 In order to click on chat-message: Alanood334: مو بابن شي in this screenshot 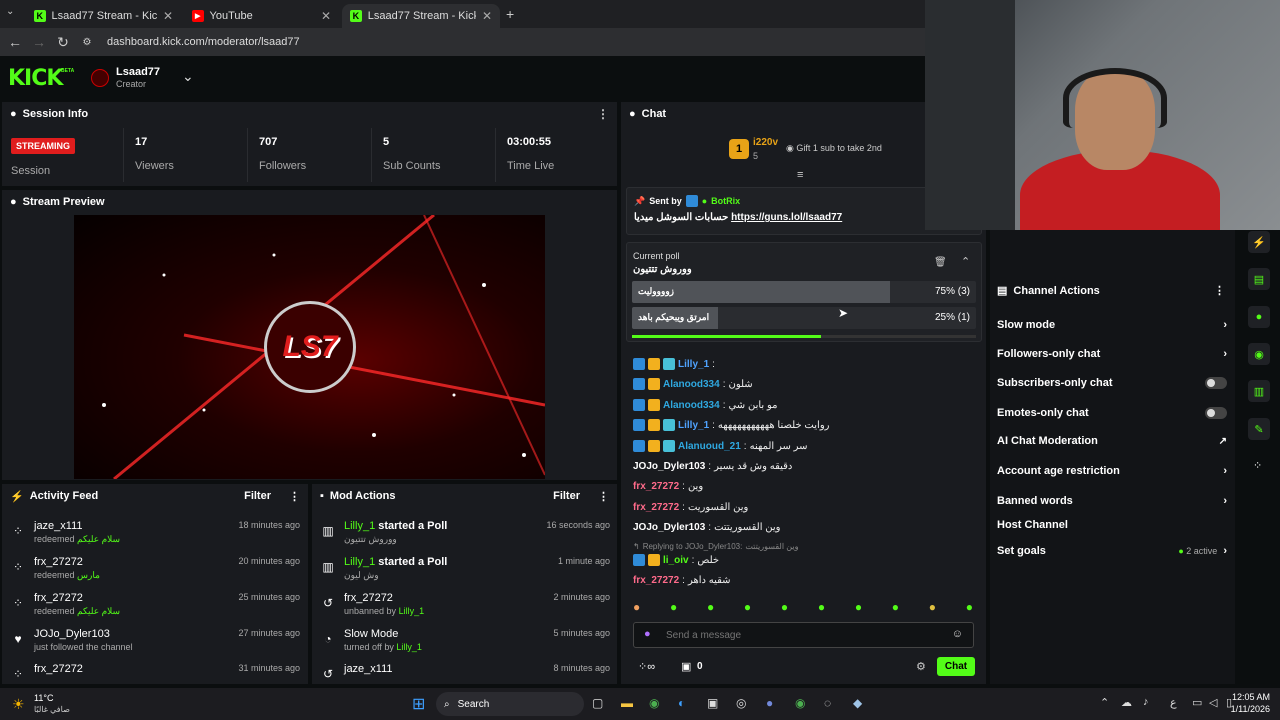, I will do `click(705, 405)`.